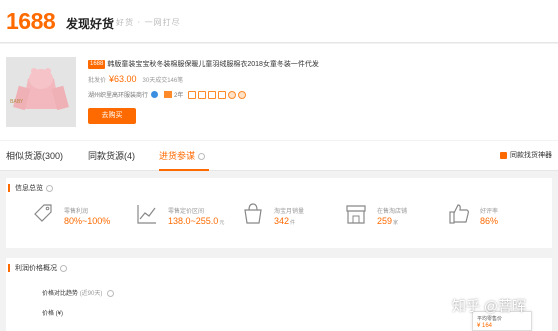  I want to click on shop-name: 湖州织里高环服装商行, so click(118, 94).